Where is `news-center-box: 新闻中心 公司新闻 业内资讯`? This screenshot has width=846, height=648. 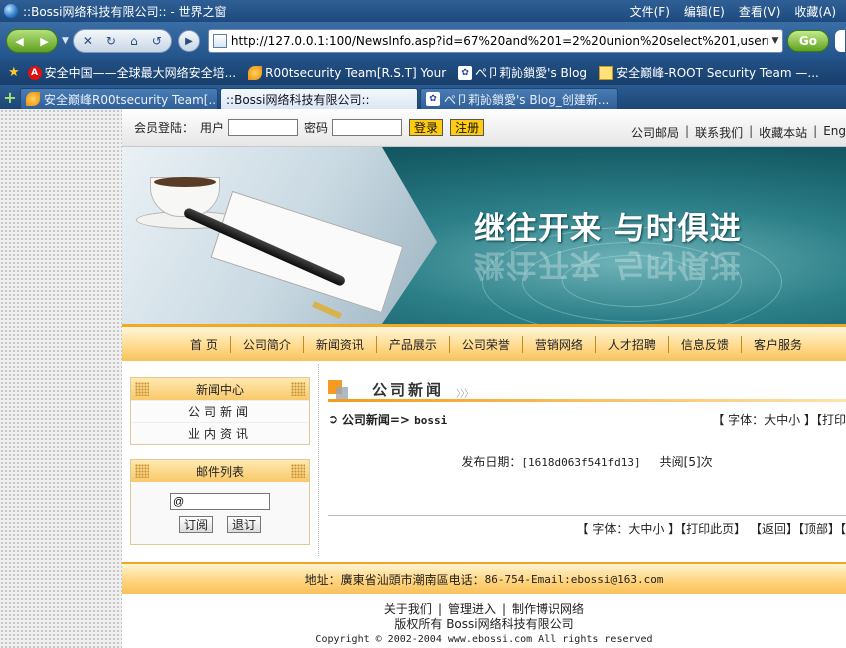 news-center-box: 新闻中心 公司新闻 业内资讯 is located at coordinates (220, 411).